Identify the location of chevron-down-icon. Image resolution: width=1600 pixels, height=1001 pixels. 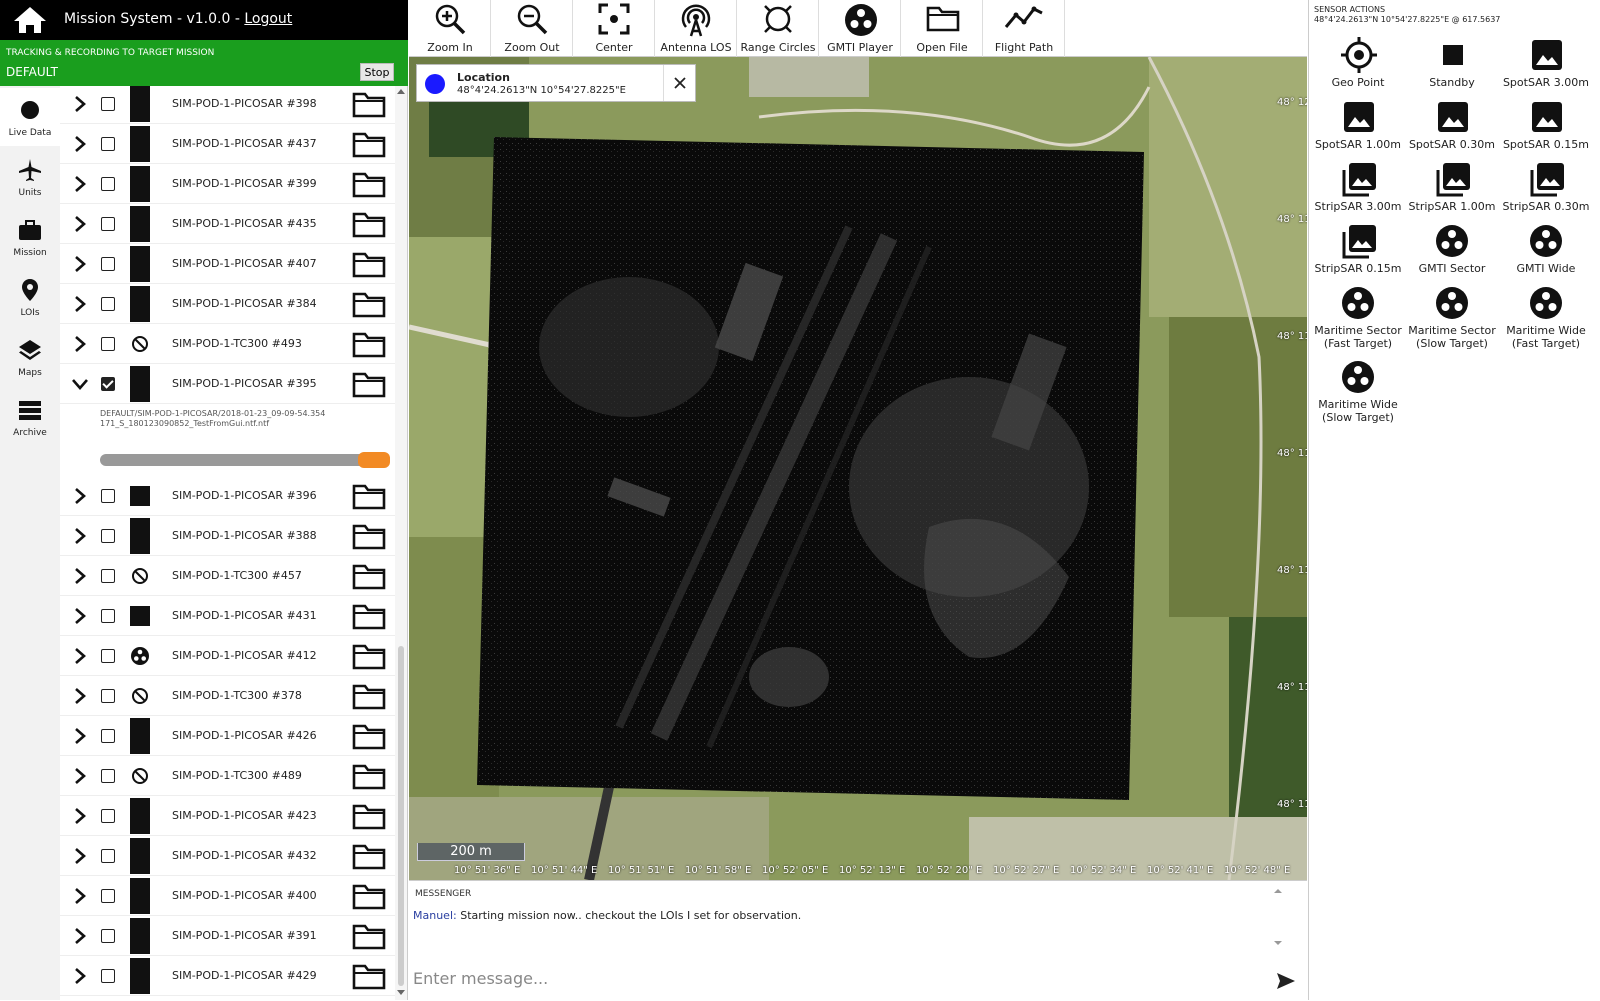
(80, 384).